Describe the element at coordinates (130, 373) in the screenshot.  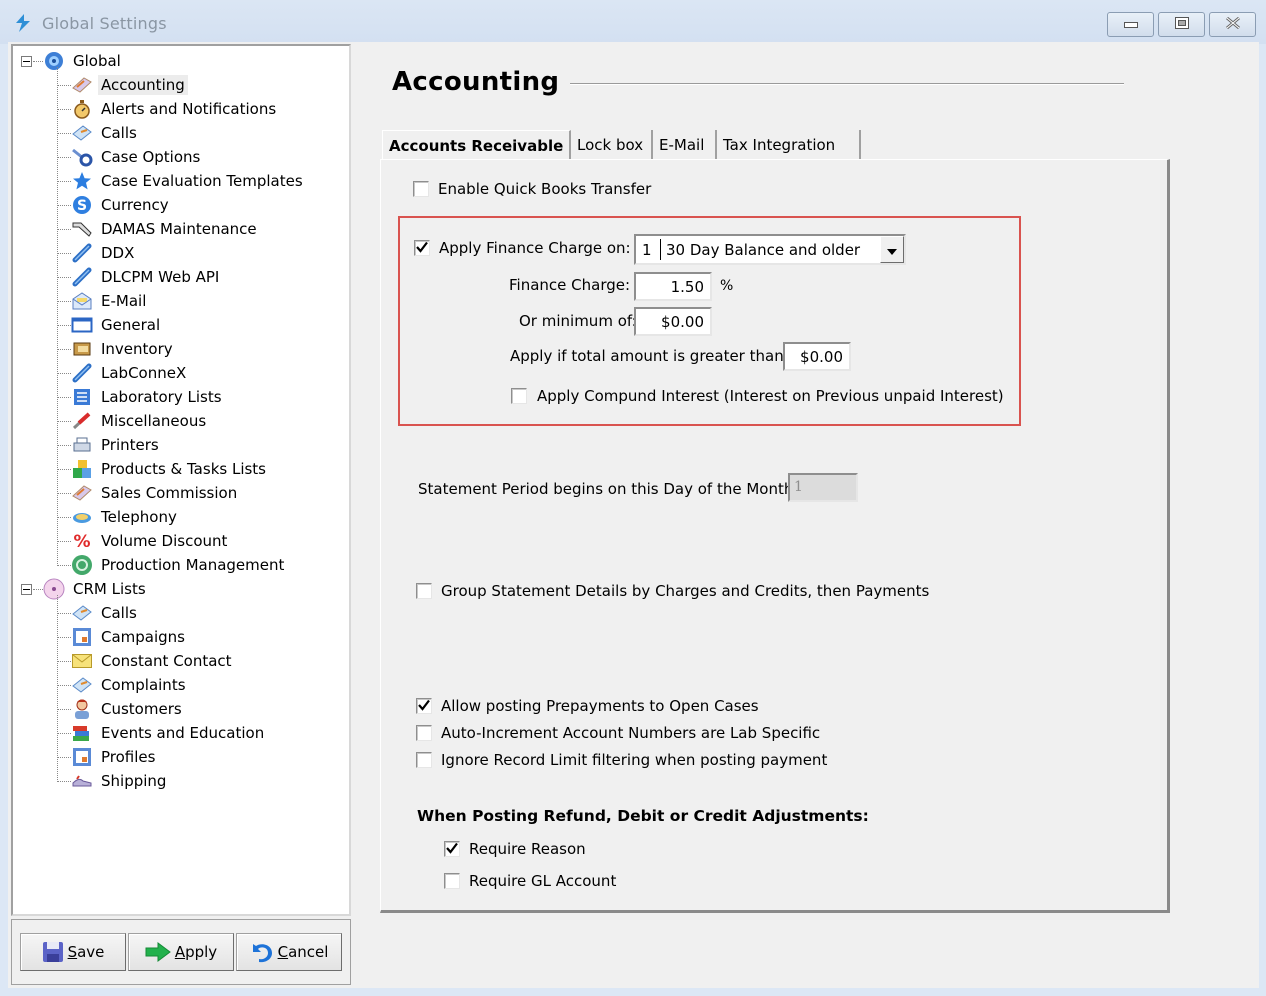
I see `tree-item: LabConneX` at that location.